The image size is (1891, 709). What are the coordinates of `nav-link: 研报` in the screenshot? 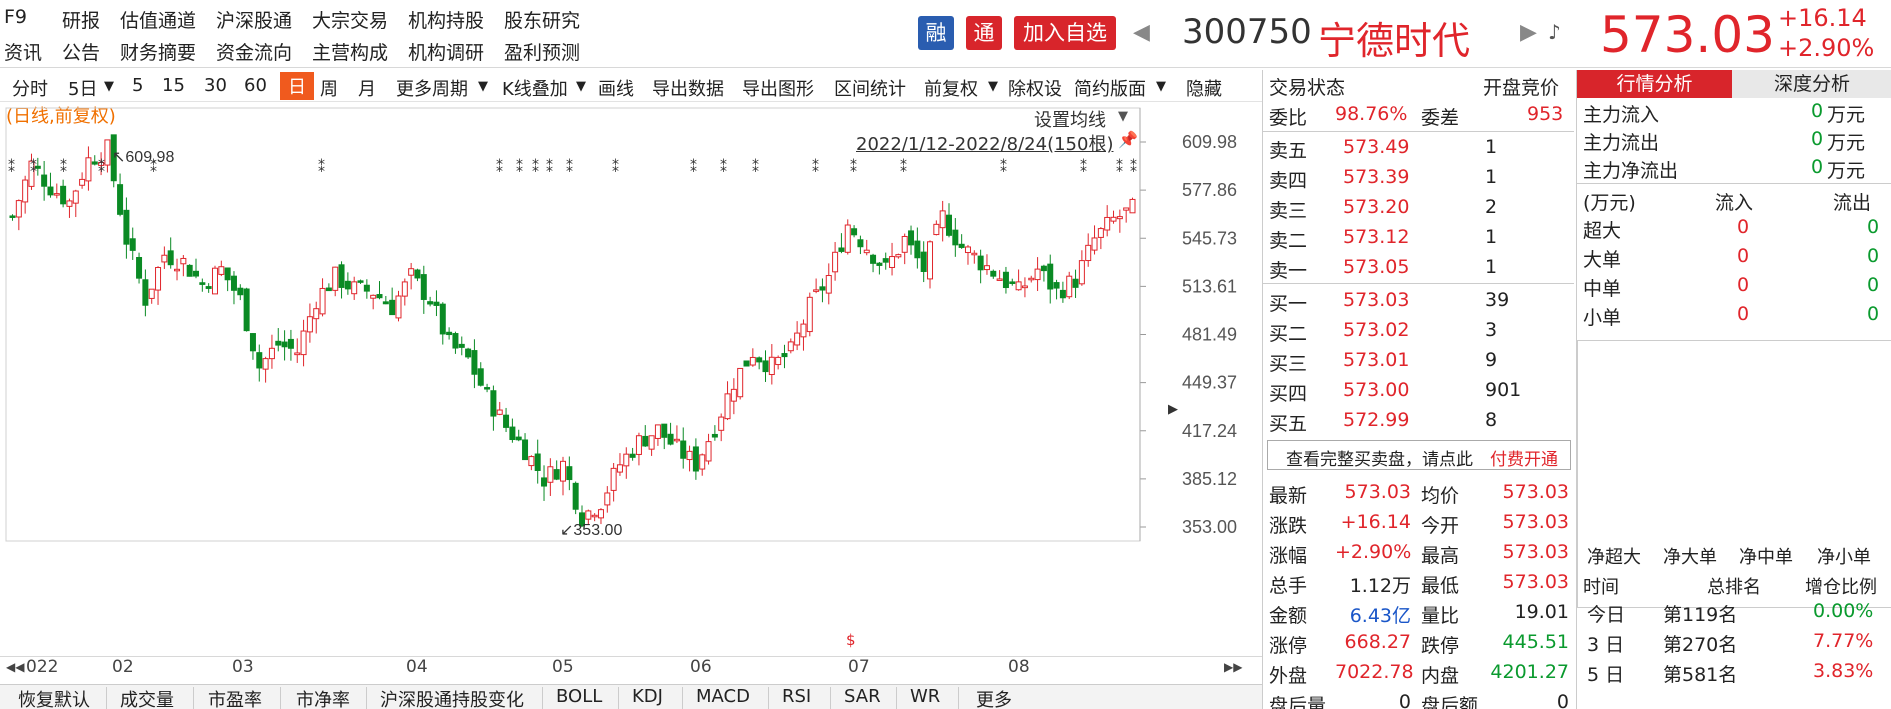 It's located at (81, 19).